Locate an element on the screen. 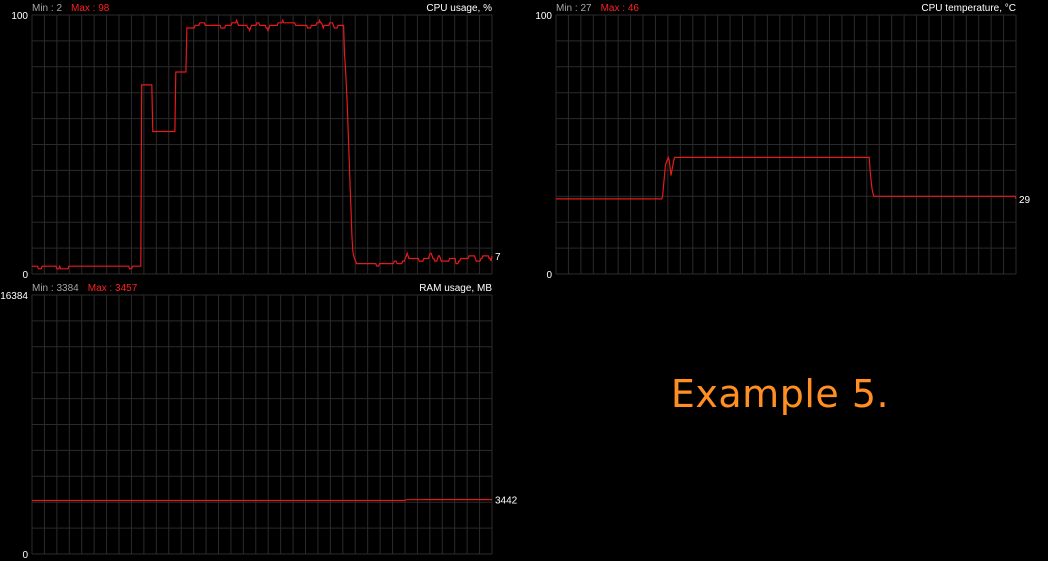  cpu-temperature-max-label: Max : 46 is located at coordinates (620, 8).